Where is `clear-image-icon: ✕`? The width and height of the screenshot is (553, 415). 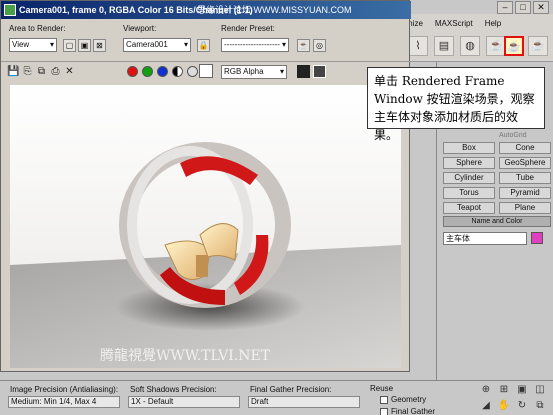
clear-image-icon: ✕ is located at coordinates (69, 71).